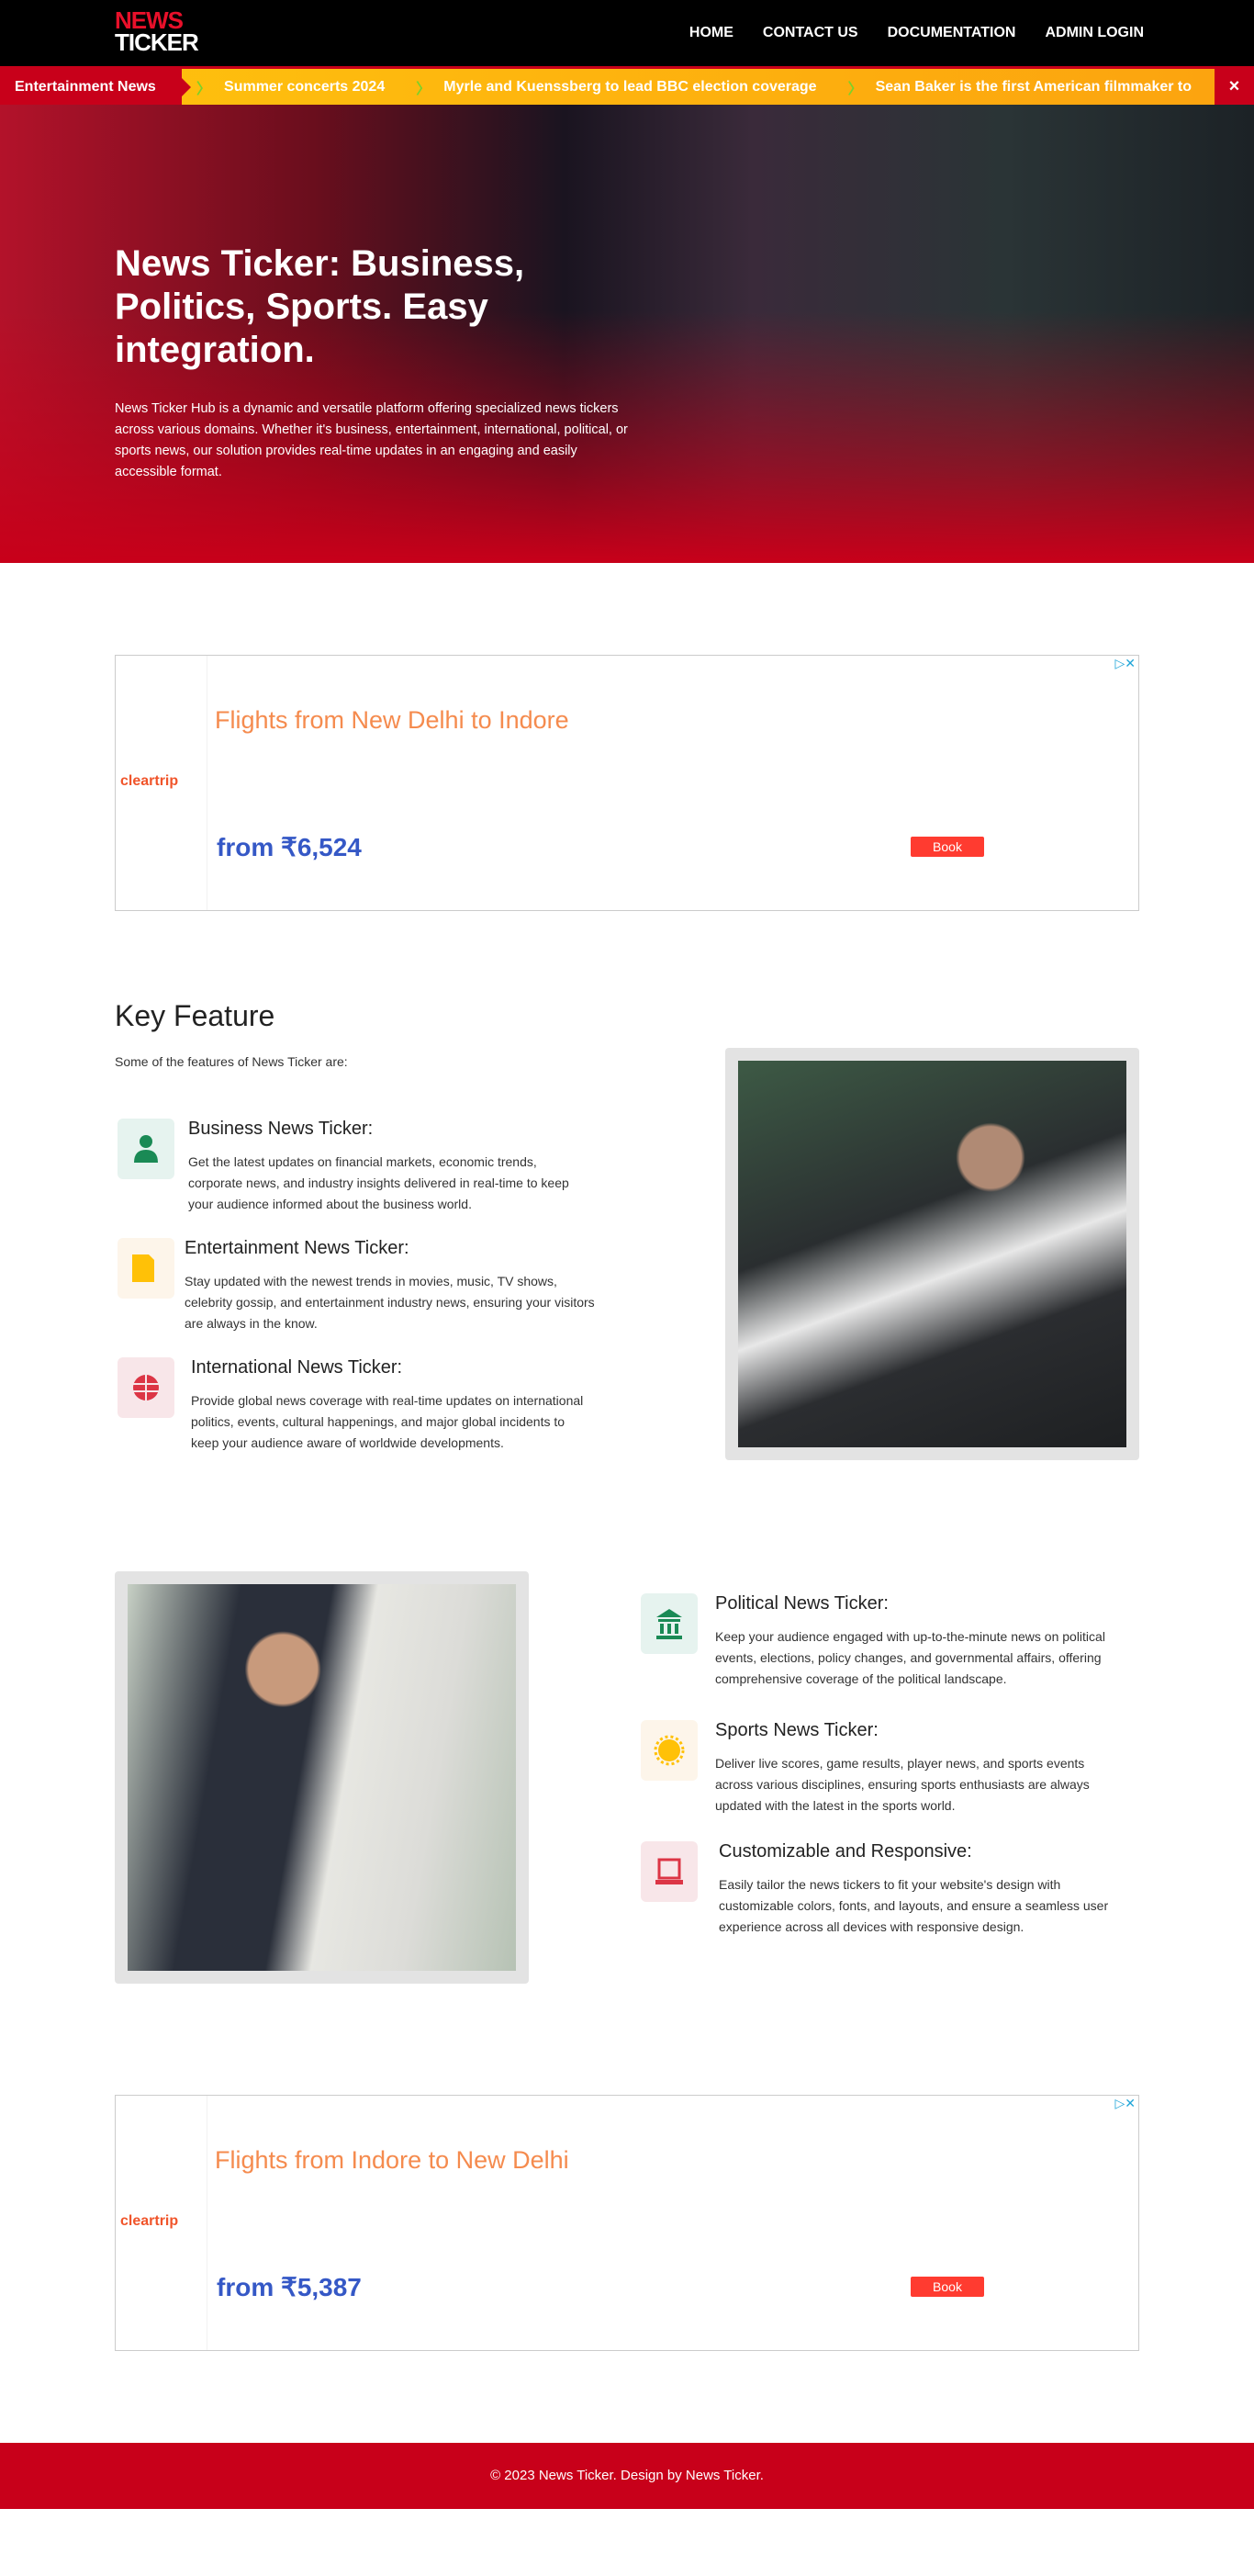 This screenshot has width=1254, height=2576. What do you see at coordinates (1095, 33) in the screenshot?
I see `nav-admin-login: ADMIN LOGIN` at bounding box center [1095, 33].